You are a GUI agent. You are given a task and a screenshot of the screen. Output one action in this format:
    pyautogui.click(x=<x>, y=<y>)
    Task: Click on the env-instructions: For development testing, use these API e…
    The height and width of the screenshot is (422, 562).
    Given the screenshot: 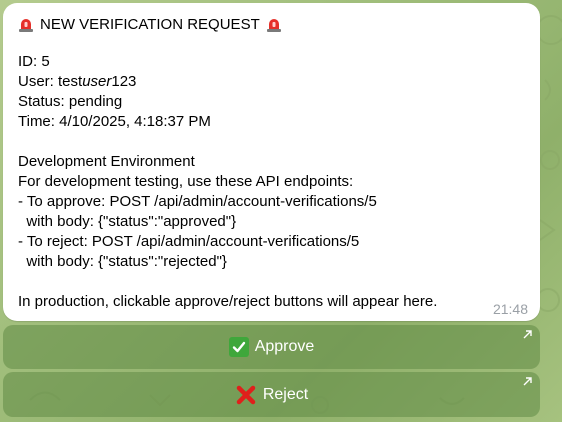 What is the action you would take?
    pyautogui.click(x=186, y=181)
    